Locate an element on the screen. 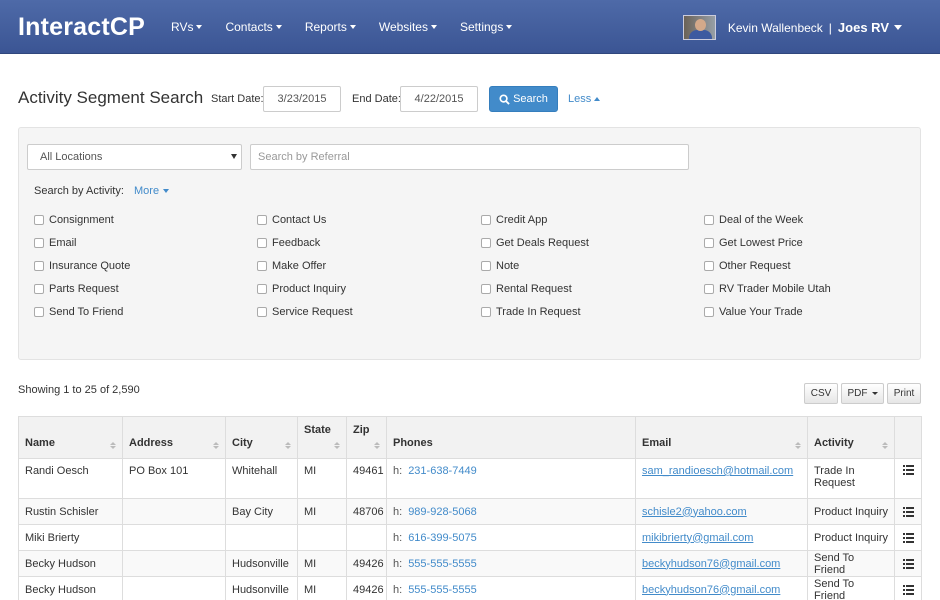  more-activities-toggle: More is located at coordinates (152, 191).